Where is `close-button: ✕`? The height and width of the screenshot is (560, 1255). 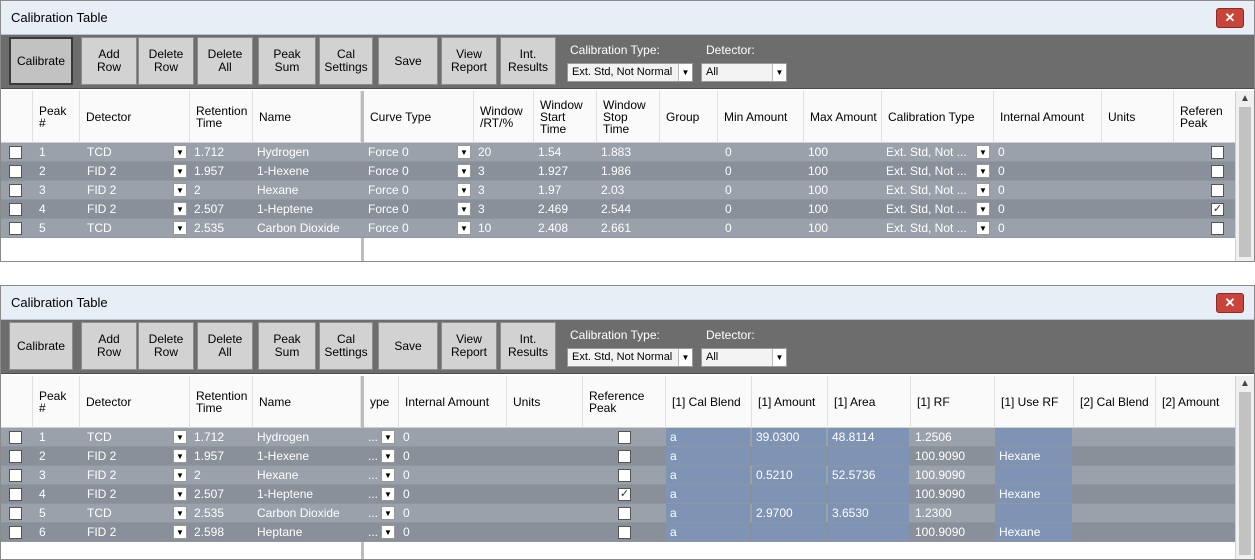
close-button: ✕ is located at coordinates (1230, 303).